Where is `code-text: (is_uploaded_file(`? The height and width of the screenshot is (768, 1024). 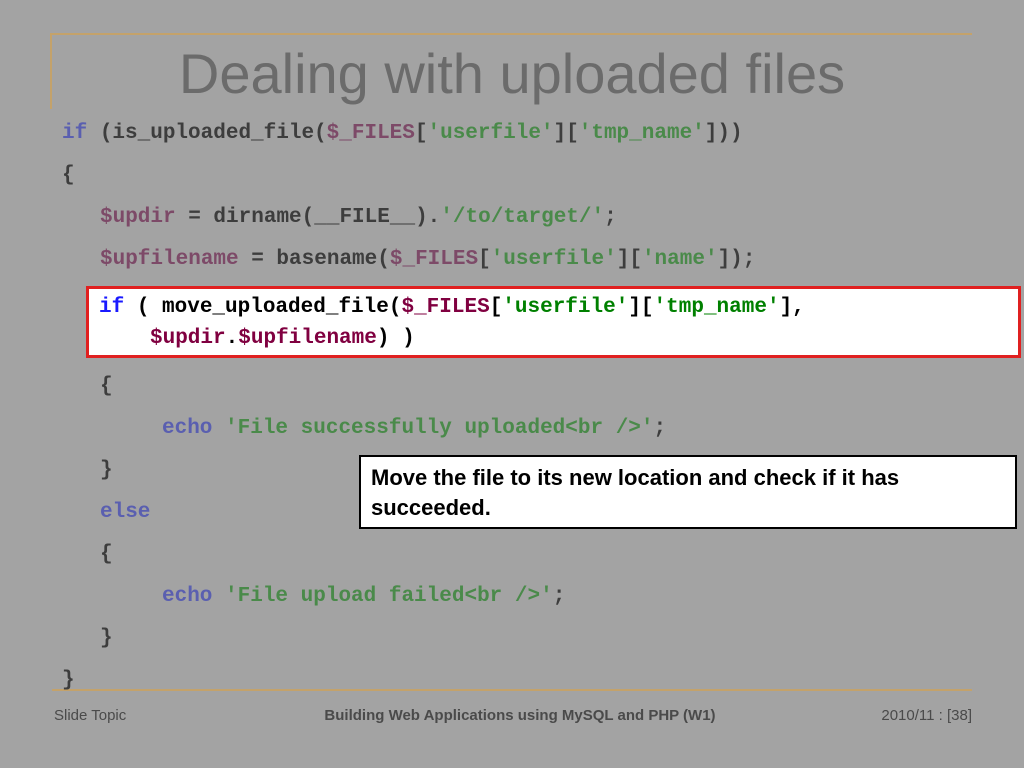 code-text: (is_uploaded_file( is located at coordinates (207, 133).